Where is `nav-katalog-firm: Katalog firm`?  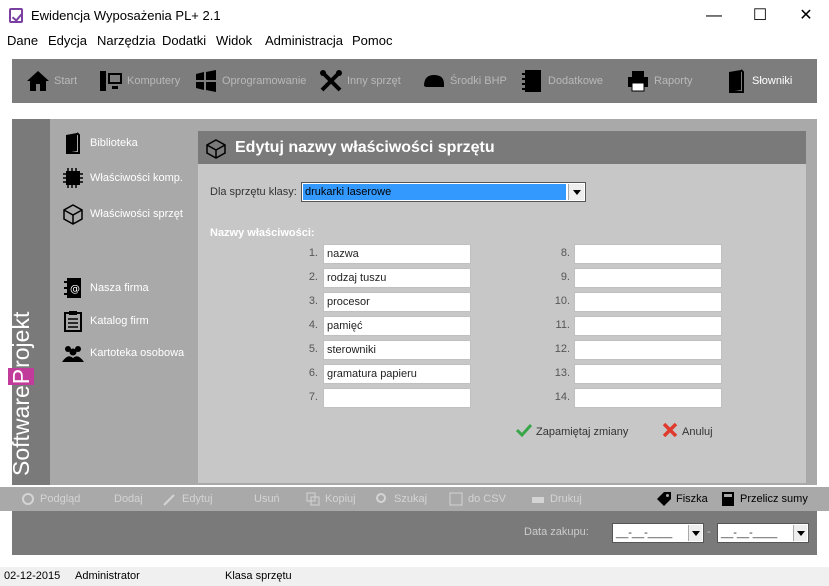
nav-katalog-firm: Katalog firm is located at coordinates (105, 321).